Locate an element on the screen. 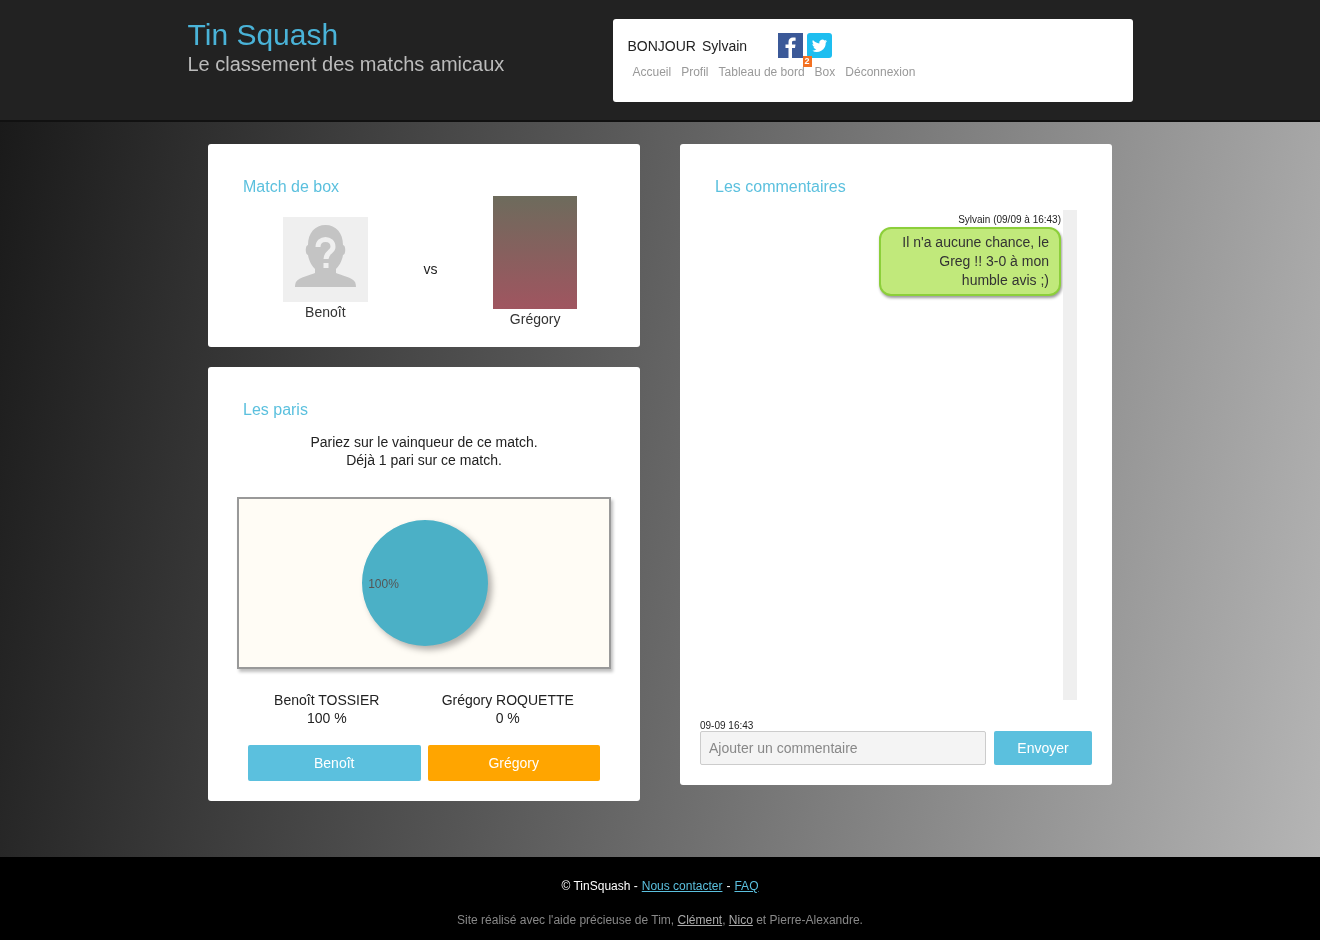 The width and height of the screenshot is (1320, 940). slice-label: 100% is located at coordinates (383, 584).